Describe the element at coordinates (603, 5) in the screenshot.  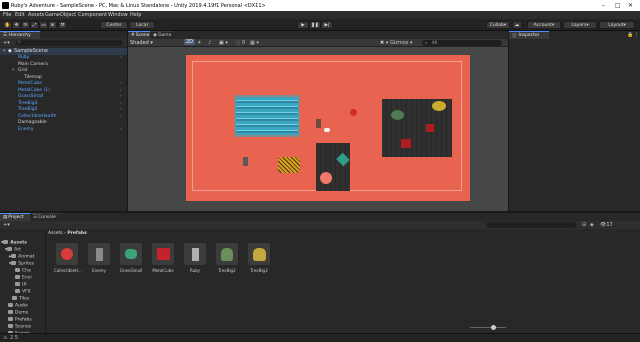
I see `minimize-icon: –` at that location.